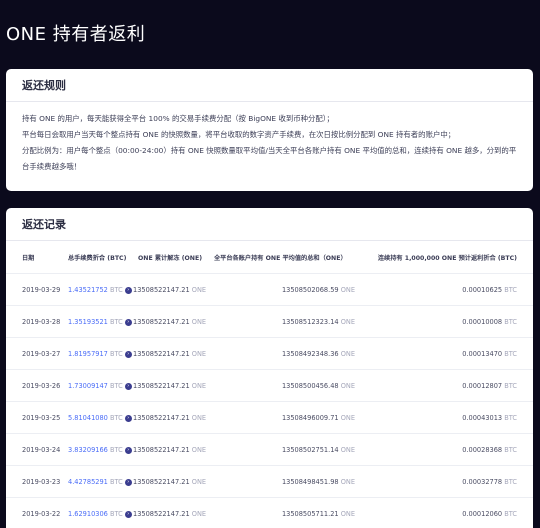 This screenshot has width=540, height=528. I want to click on row-reward: 1.81957917 BTC ›, so click(100, 354).